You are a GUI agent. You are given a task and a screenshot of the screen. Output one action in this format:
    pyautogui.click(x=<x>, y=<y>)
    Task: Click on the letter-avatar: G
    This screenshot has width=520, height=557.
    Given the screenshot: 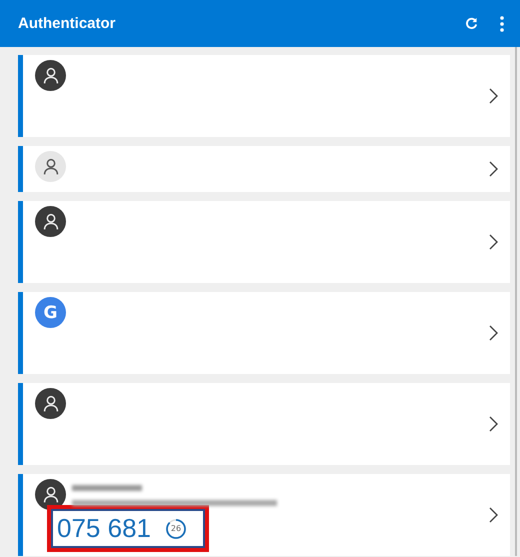 What is the action you would take?
    pyautogui.click(x=50, y=312)
    